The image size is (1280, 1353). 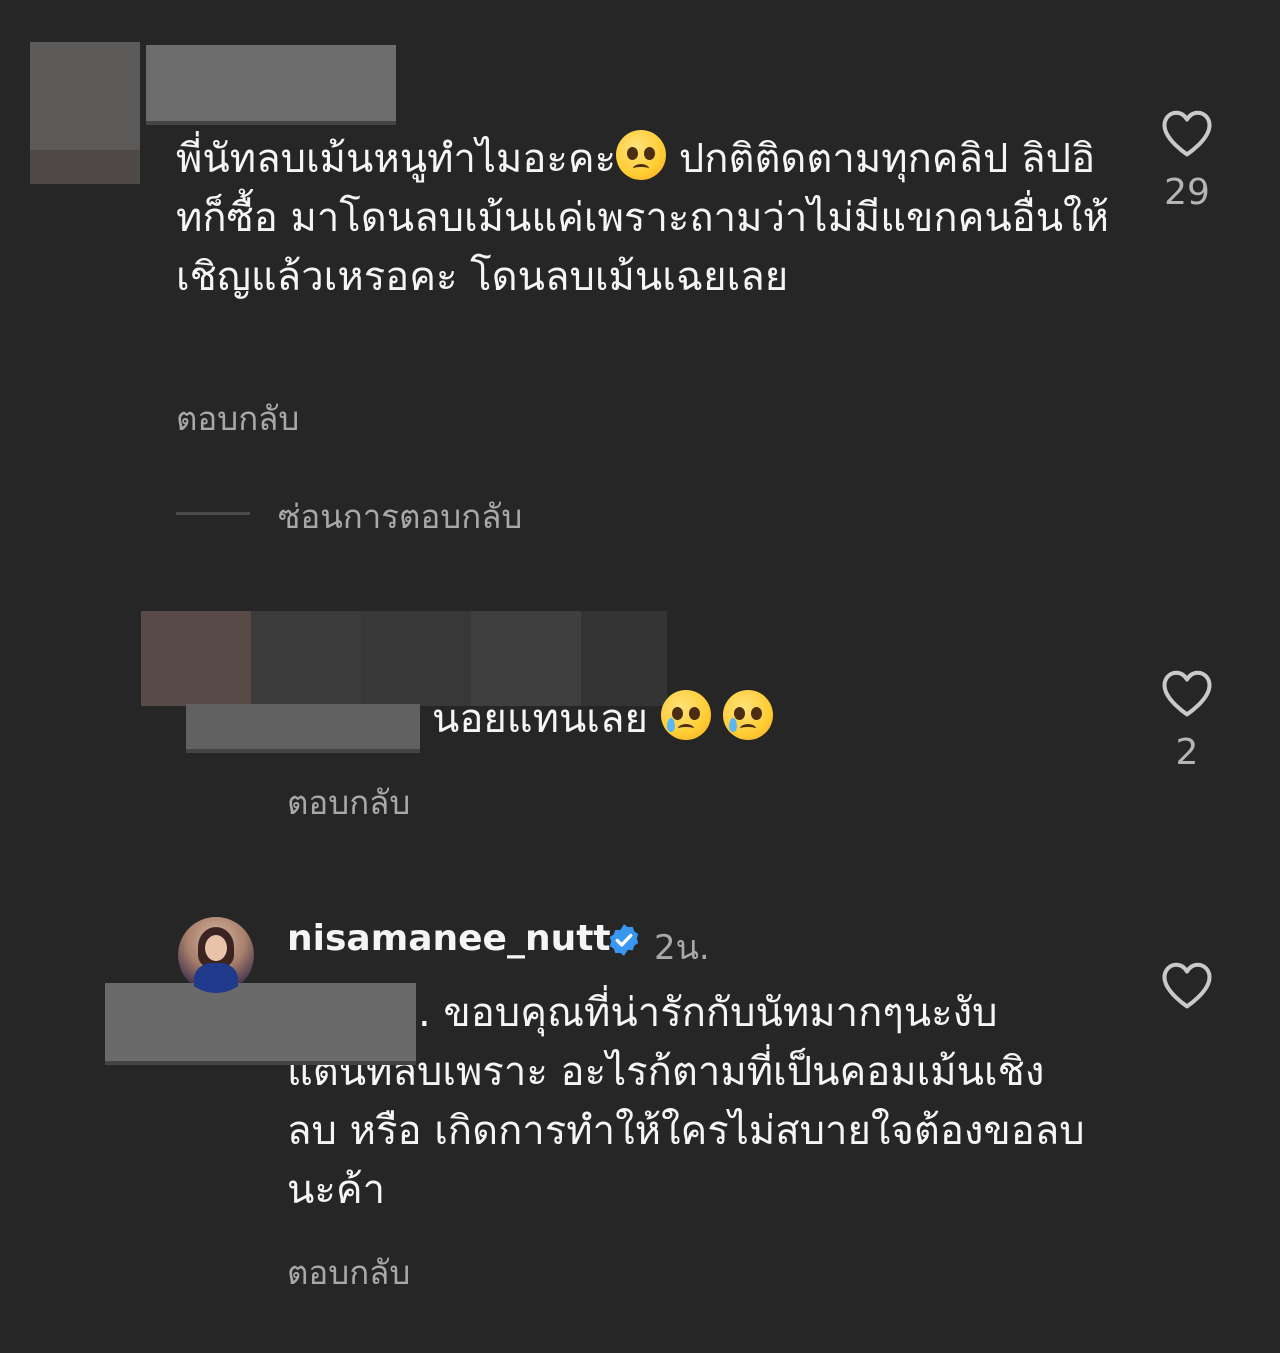 What do you see at coordinates (213, 513) in the screenshot?
I see `hide-replies-divider` at bounding box center [213, 513].